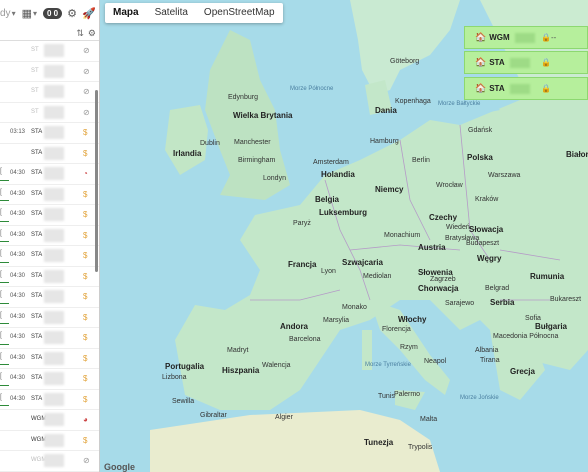  What do you see at coordinates (80, 33) in the screenshot?
I see `sort-icon: ⇅` at bounding box center [80, 33].